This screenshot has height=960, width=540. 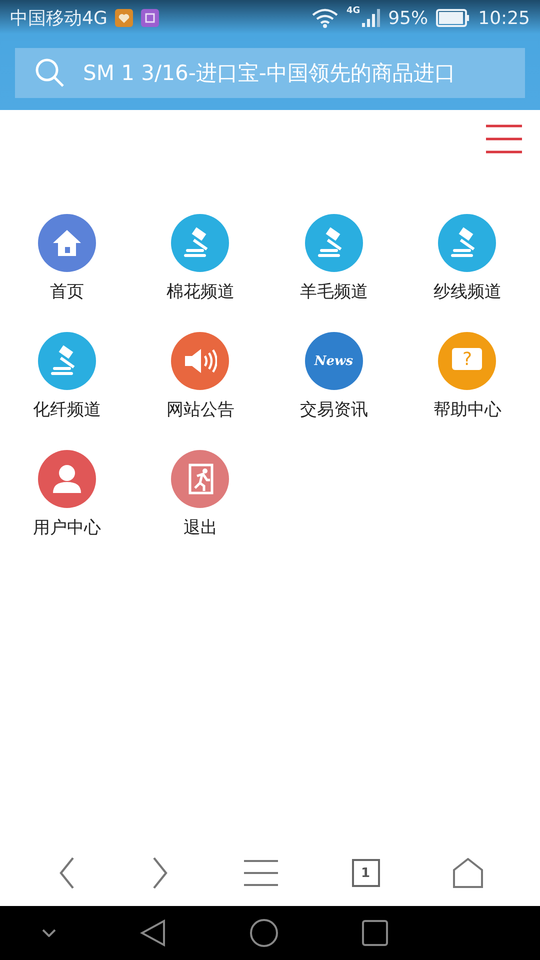 I want to click on menu-icon-circle: News, so click(x=333, y=361).